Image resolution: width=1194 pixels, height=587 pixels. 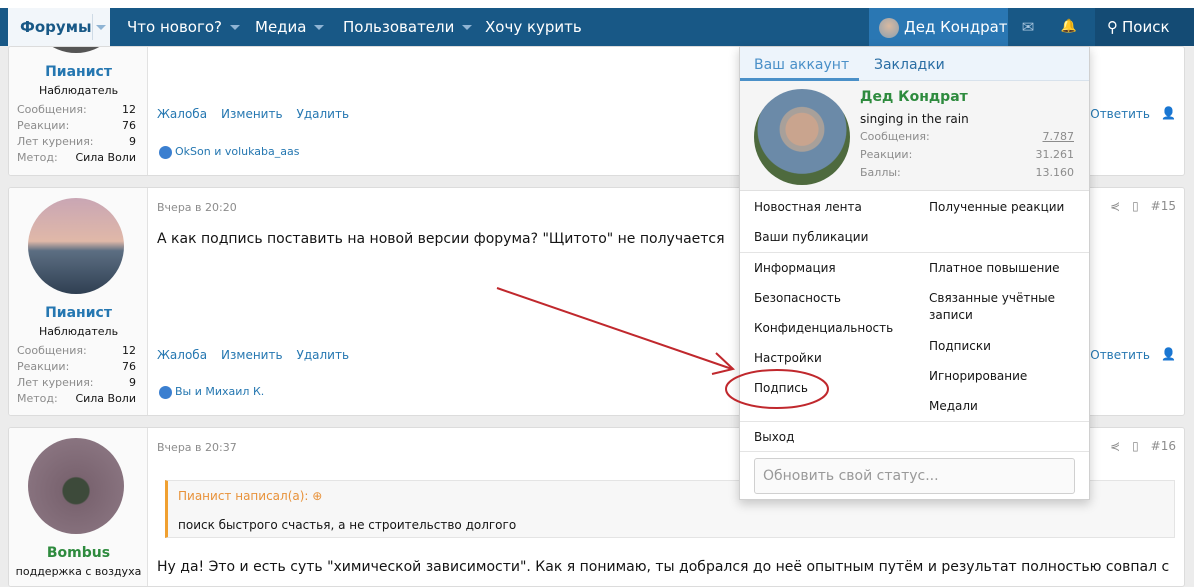 I want to click on annotation-arrow, so click(x=614, y=328).